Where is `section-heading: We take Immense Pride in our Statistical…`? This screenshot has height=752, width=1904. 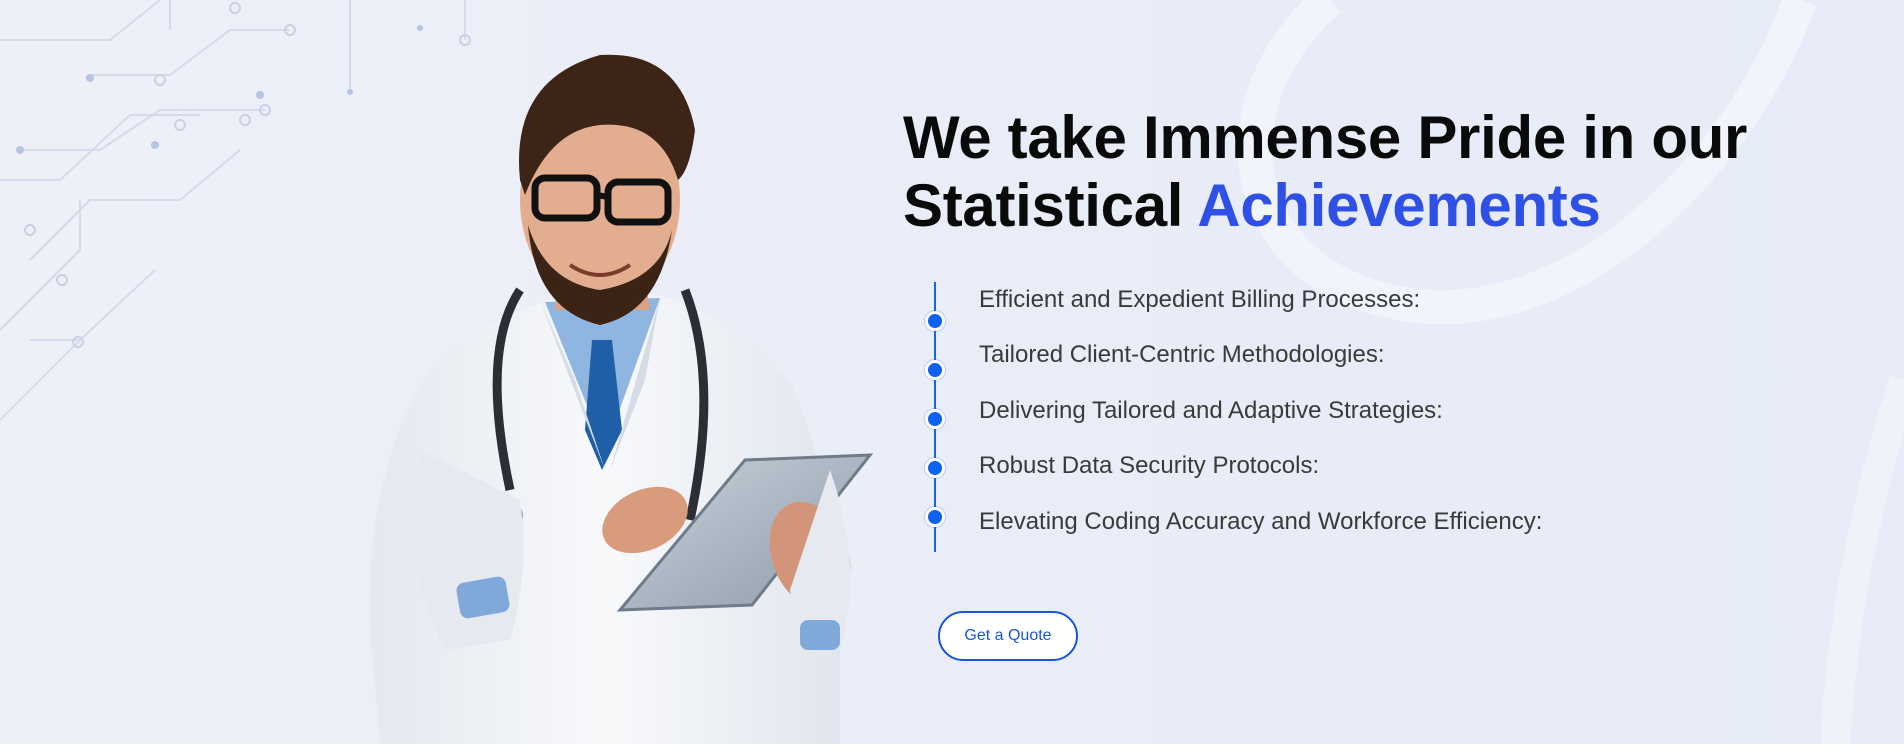
section-heading: We take Immense Pride in our Statistical… is located at coordinates (1353, 172).